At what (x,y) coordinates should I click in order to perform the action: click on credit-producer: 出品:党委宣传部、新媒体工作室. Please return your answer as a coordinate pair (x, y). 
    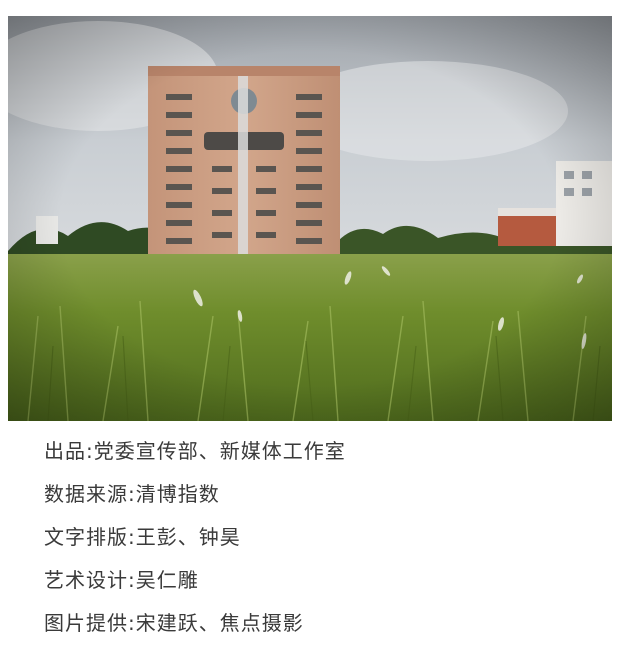
    Looking at the image, I should click on (314, 451).